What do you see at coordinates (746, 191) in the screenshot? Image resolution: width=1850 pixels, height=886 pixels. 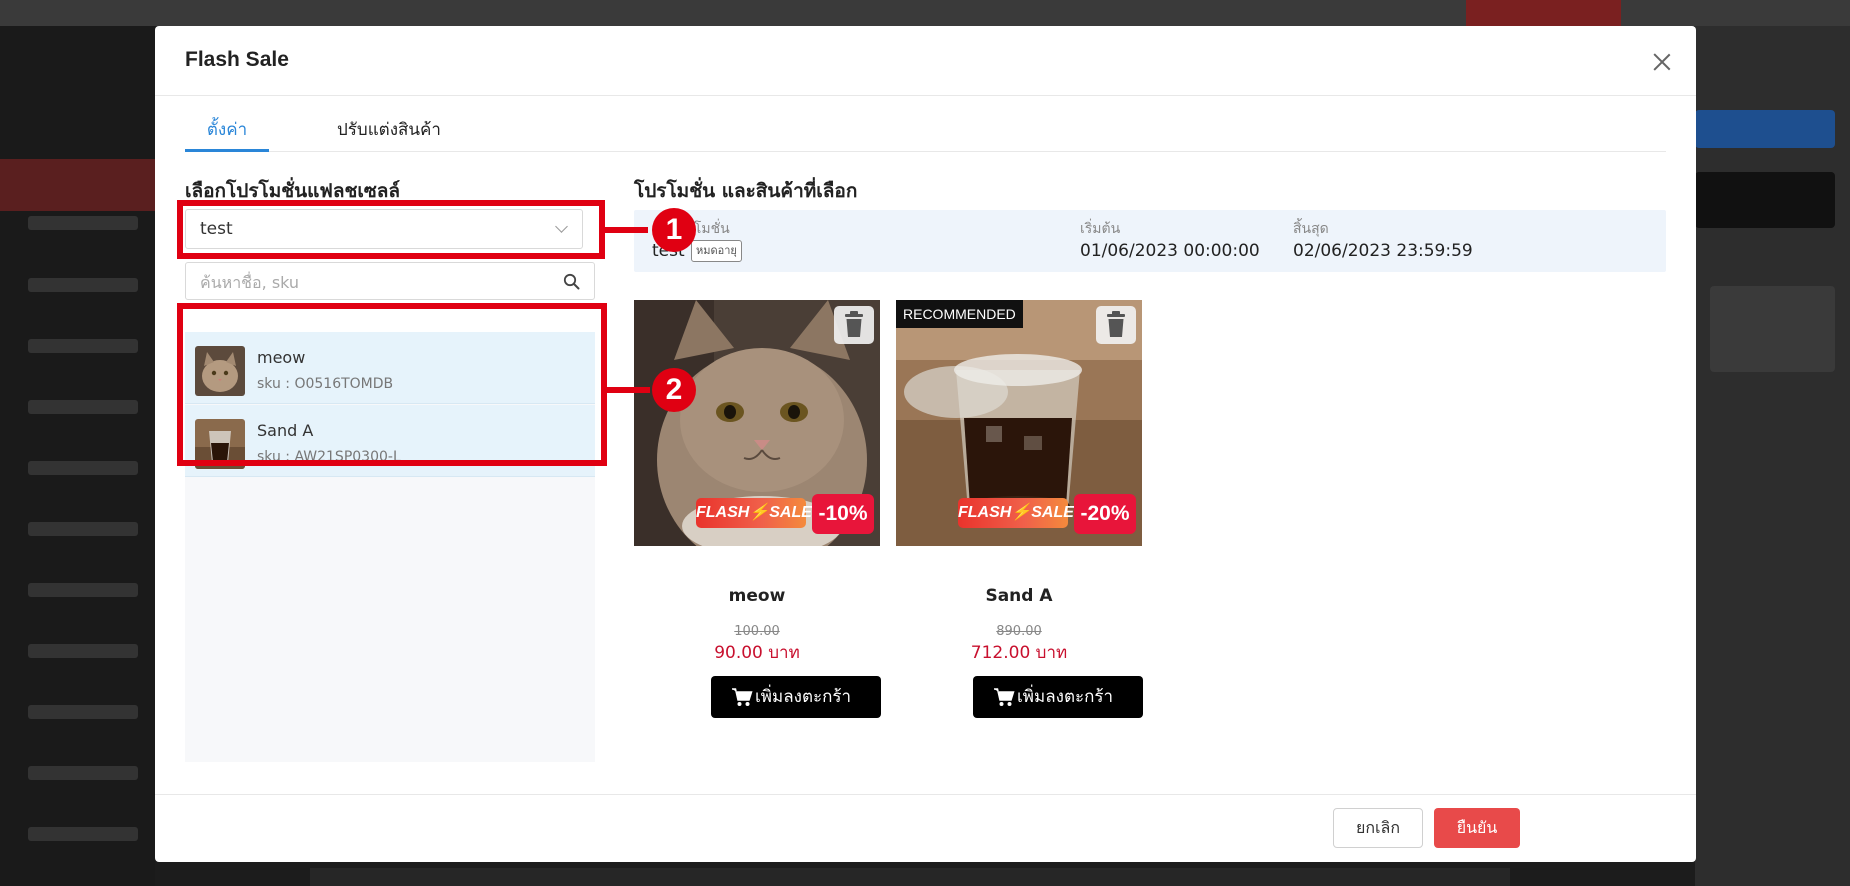 I see `selected-promotion-heading: โปรโมชั่น และสินค้าที่เลือก` at bounding box center [746, 191].